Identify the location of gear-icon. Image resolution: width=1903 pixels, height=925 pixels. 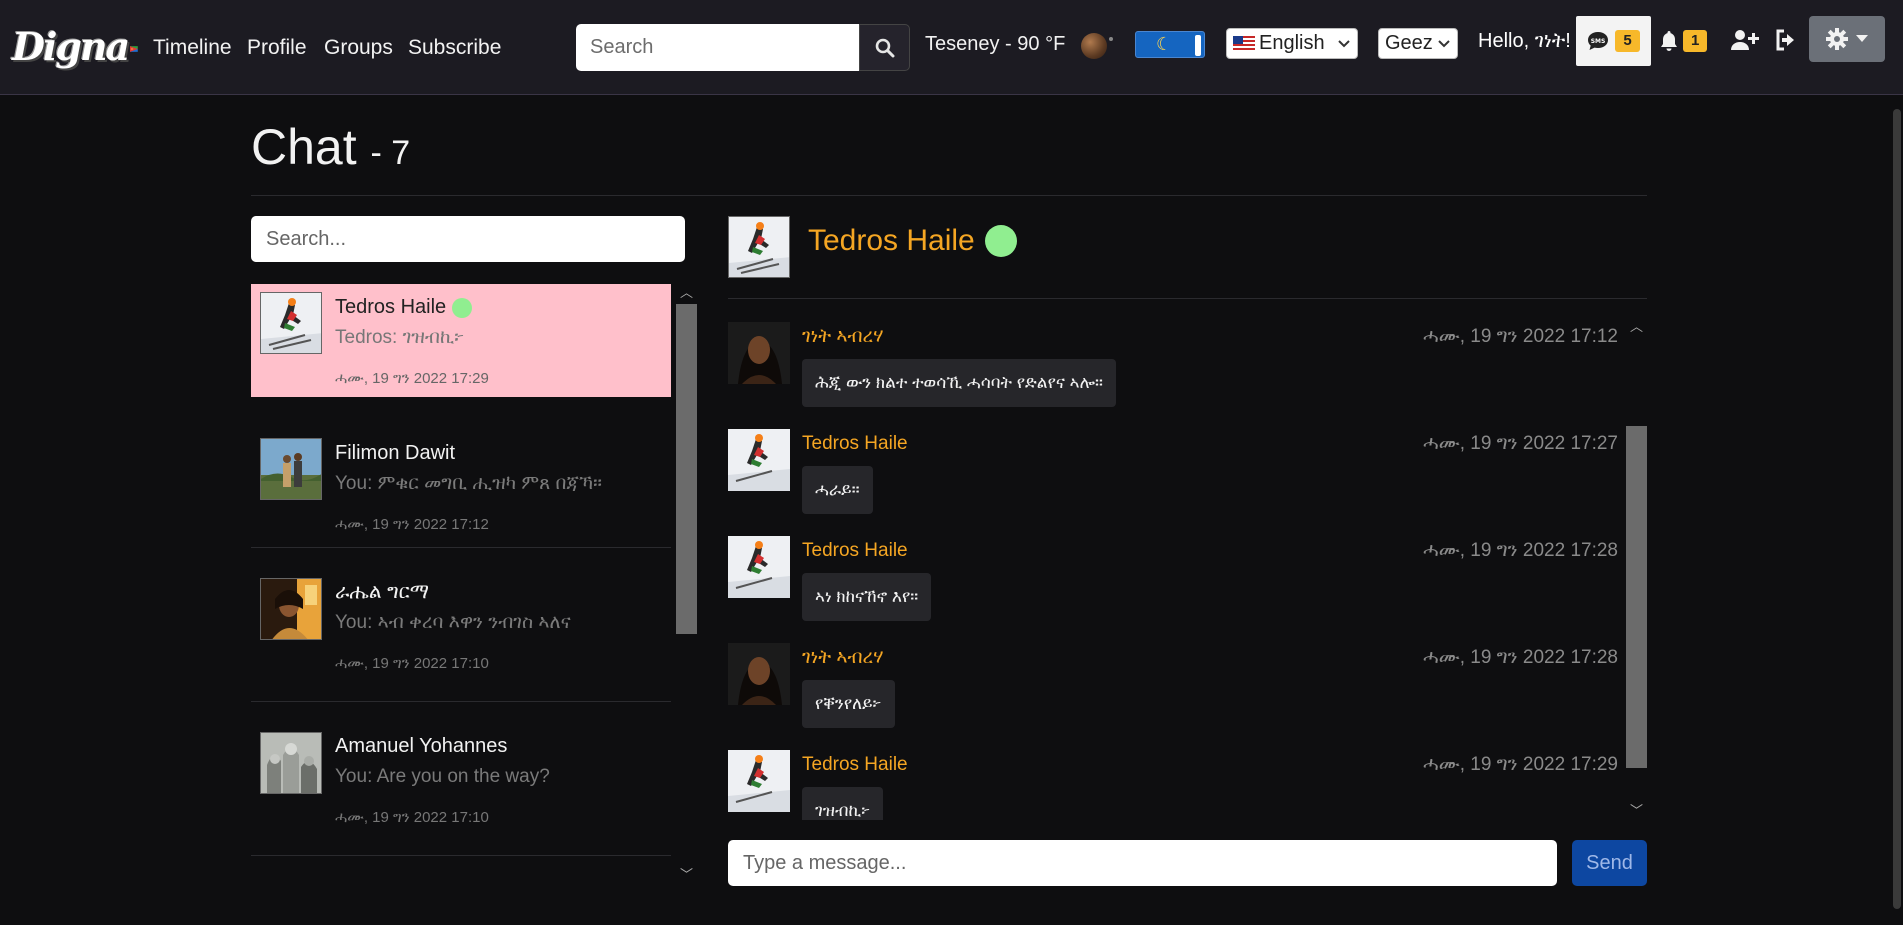
(1837, 39).